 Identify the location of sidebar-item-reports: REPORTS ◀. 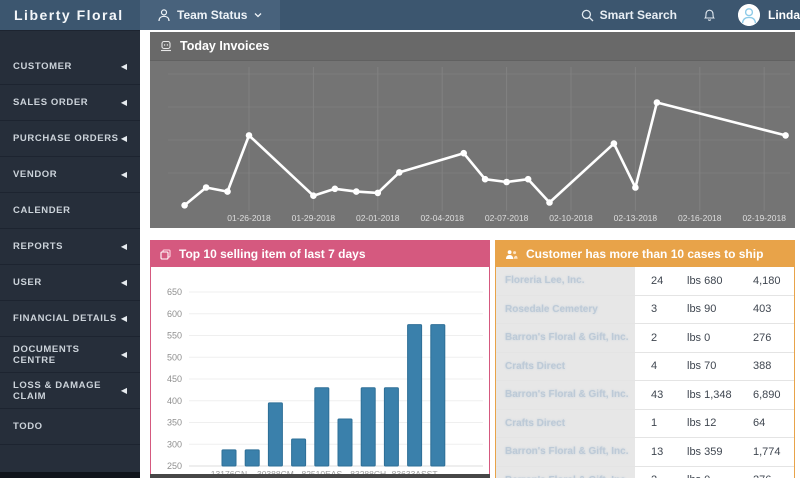
(70, 247).